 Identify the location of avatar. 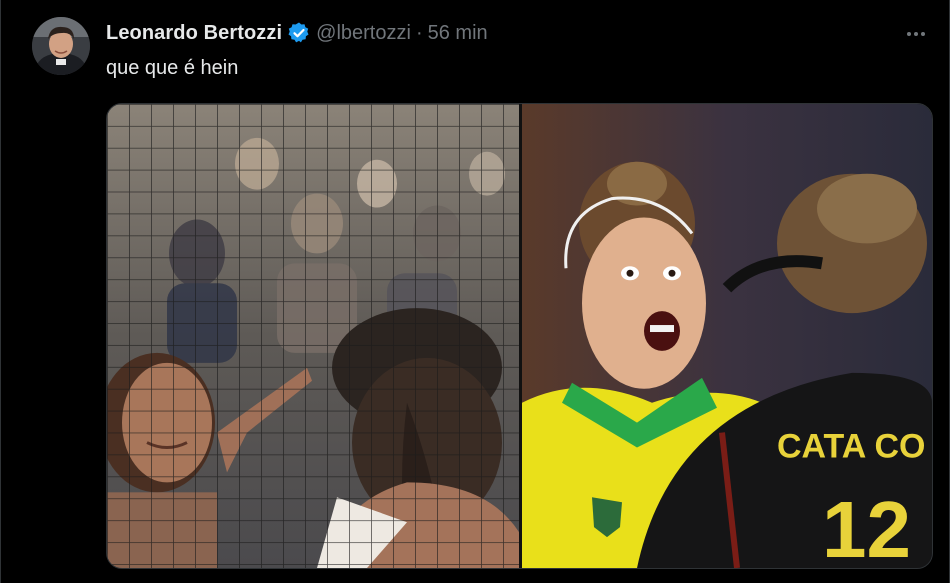
(61, 46).